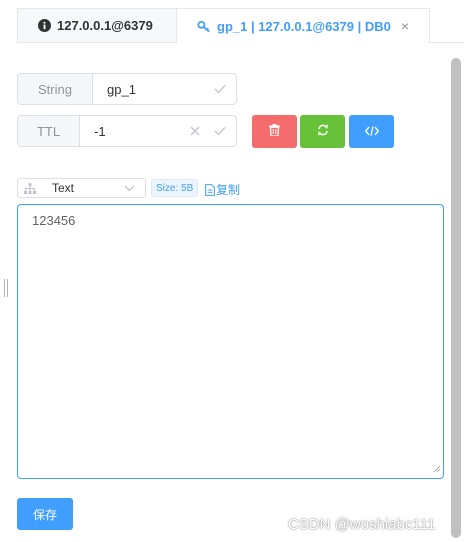 The width and height of the screenshot is (464, 542). What do you see at coordinates (6, 288) in the screenshot?
I see `panel-resize-handle` at bounding box center [6, 288].